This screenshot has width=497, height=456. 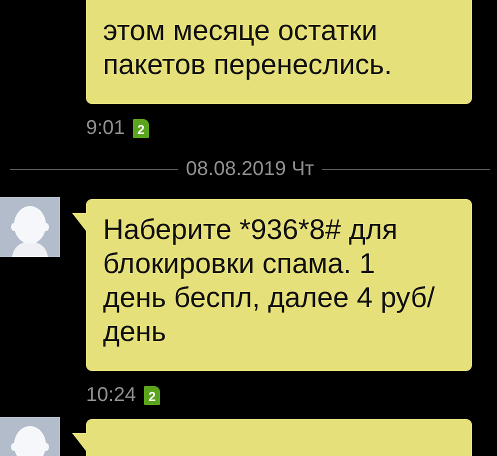 What do you see at coordinates (111, 395) in the screenshot?
I see `message-time: 10:24` at bounding box center [111, 395].